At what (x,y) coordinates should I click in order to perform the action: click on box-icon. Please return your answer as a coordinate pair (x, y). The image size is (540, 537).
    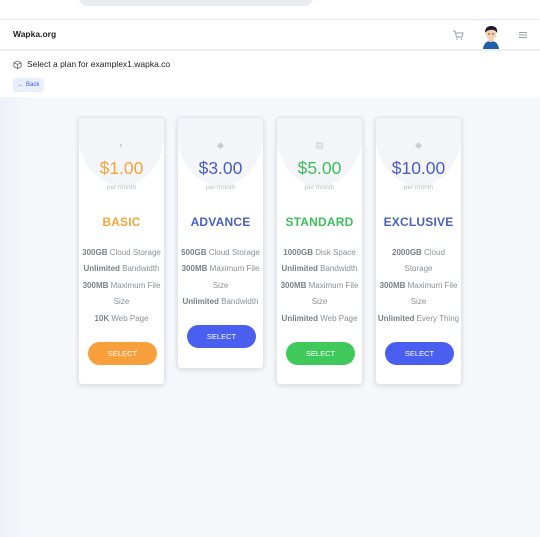
    Looking at the image, I should click on (17, 64).